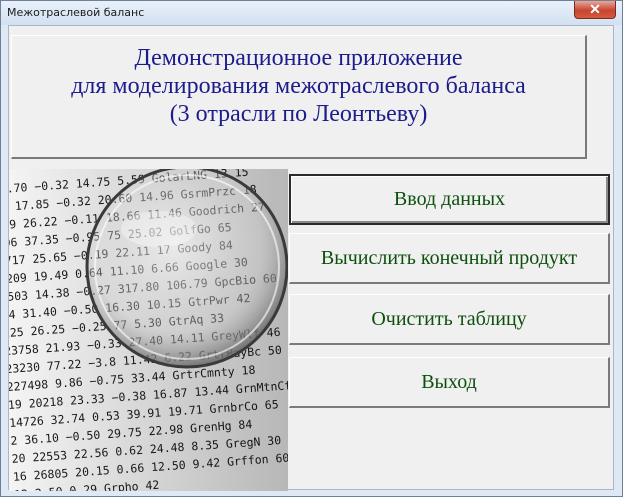 This screenshot has width=623, height=497. What do you see at coordinates (311, 13) in the screenshot?
I see `title-bar: Межотраслевой баланс ✕` at bounding box center [311, 13].